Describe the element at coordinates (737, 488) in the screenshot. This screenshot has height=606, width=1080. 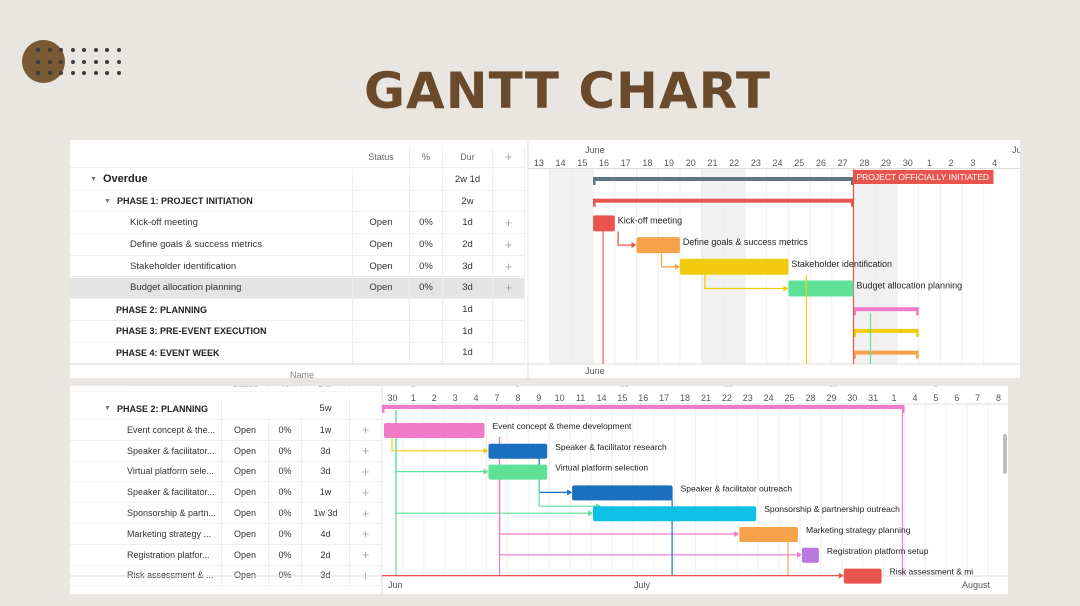
I see `task-bar-label: Speaker & facilitator outreach` at that location.